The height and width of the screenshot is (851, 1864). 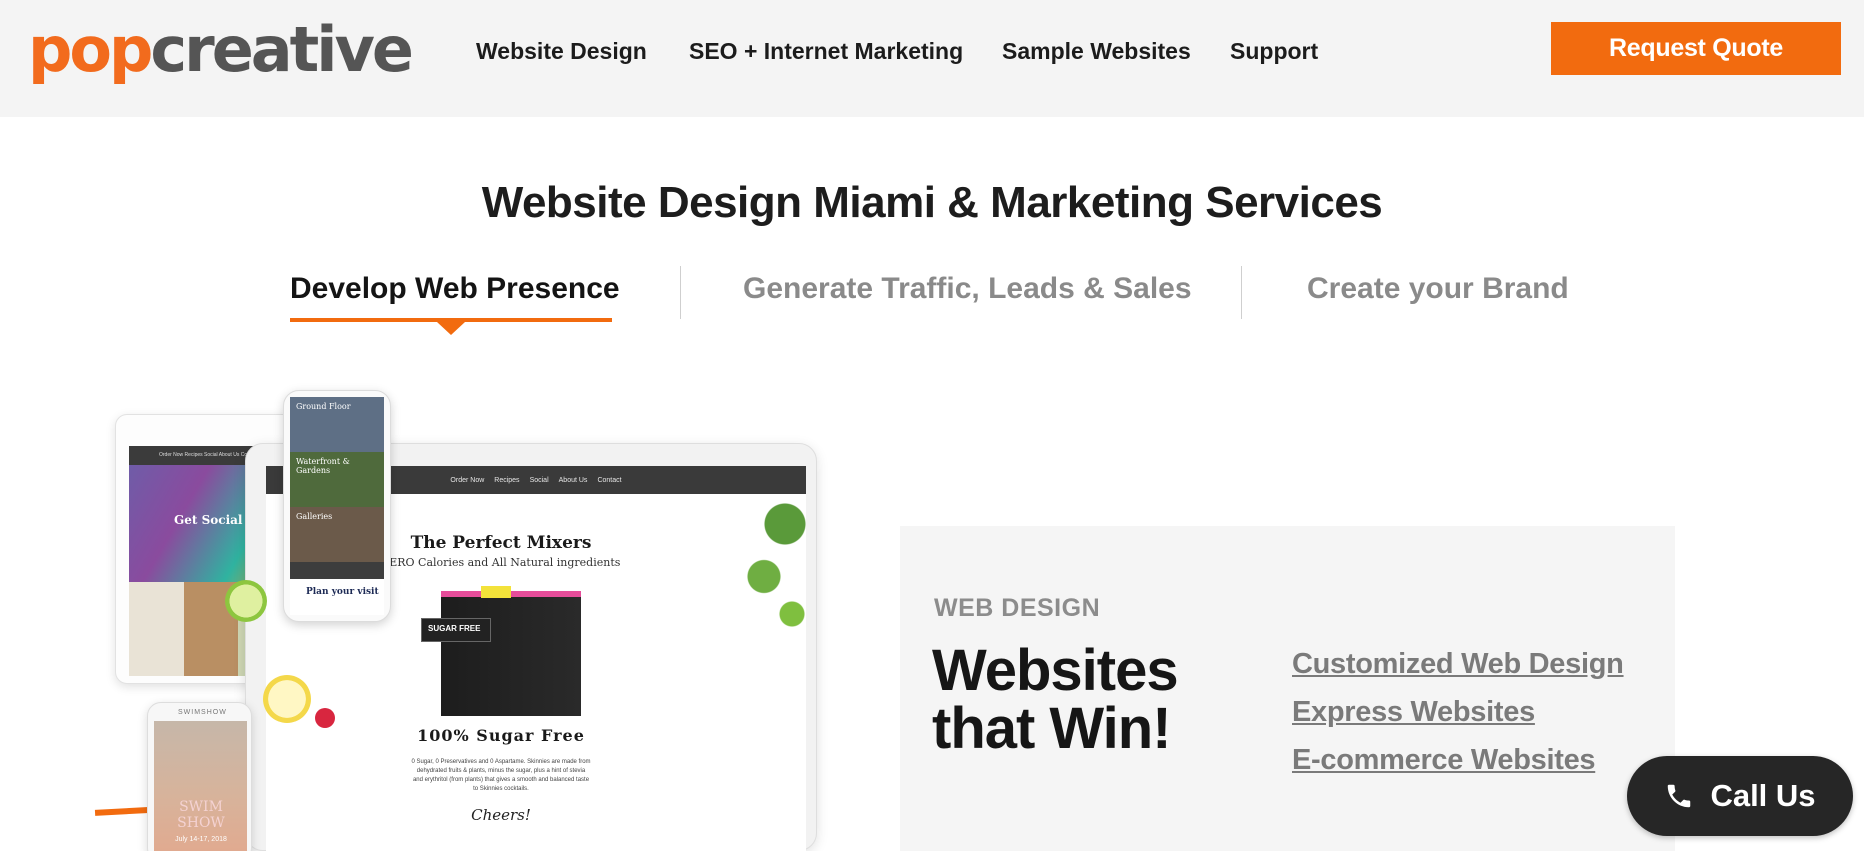 I want to click on link-ecommerce-websites: E-commerce Websites, so click(x=1458, y=760).